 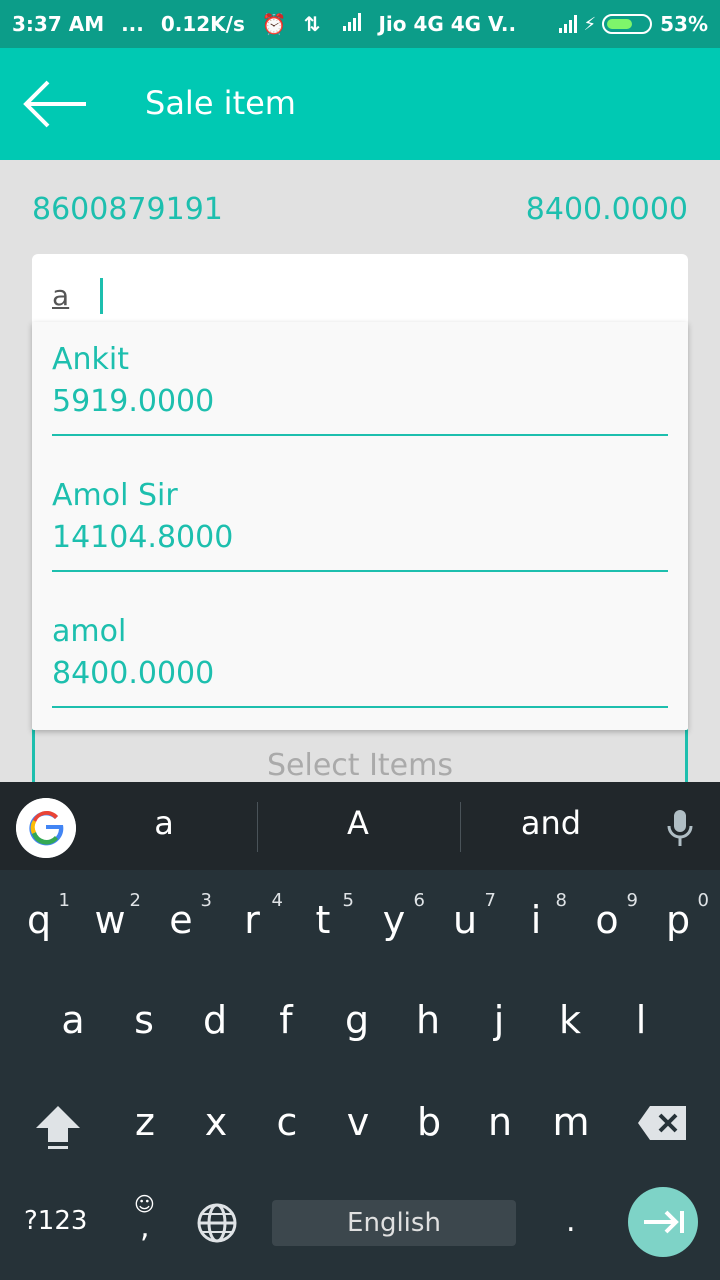 I want to click on key-label: l, so click(x=641, y=1020).